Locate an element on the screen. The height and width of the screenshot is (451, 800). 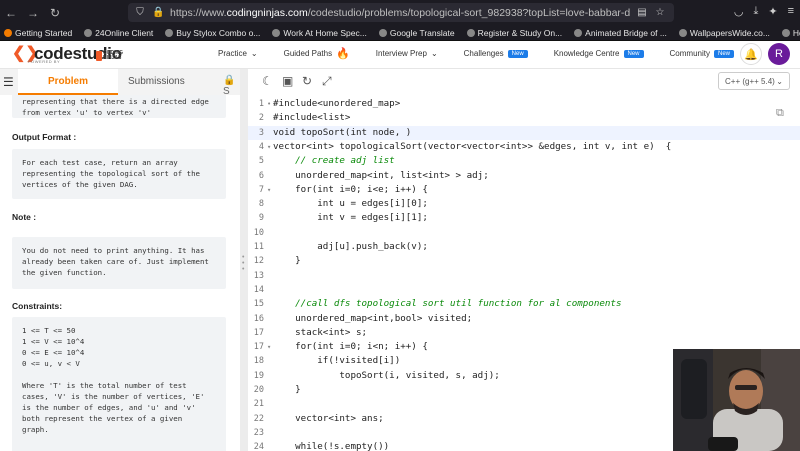
nav-item-community: Community New is located at coordinates (702, 53).